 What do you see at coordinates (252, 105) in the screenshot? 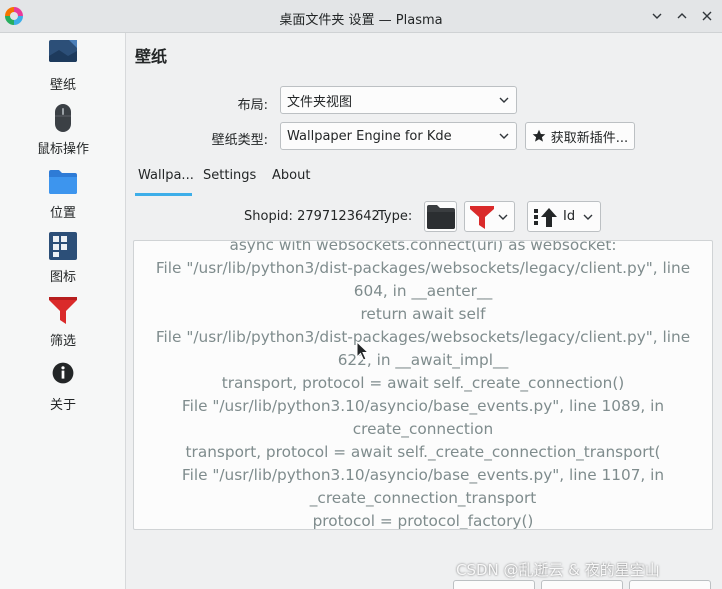
I see `layout-label: 布局:` at bounding box center [252, 105].